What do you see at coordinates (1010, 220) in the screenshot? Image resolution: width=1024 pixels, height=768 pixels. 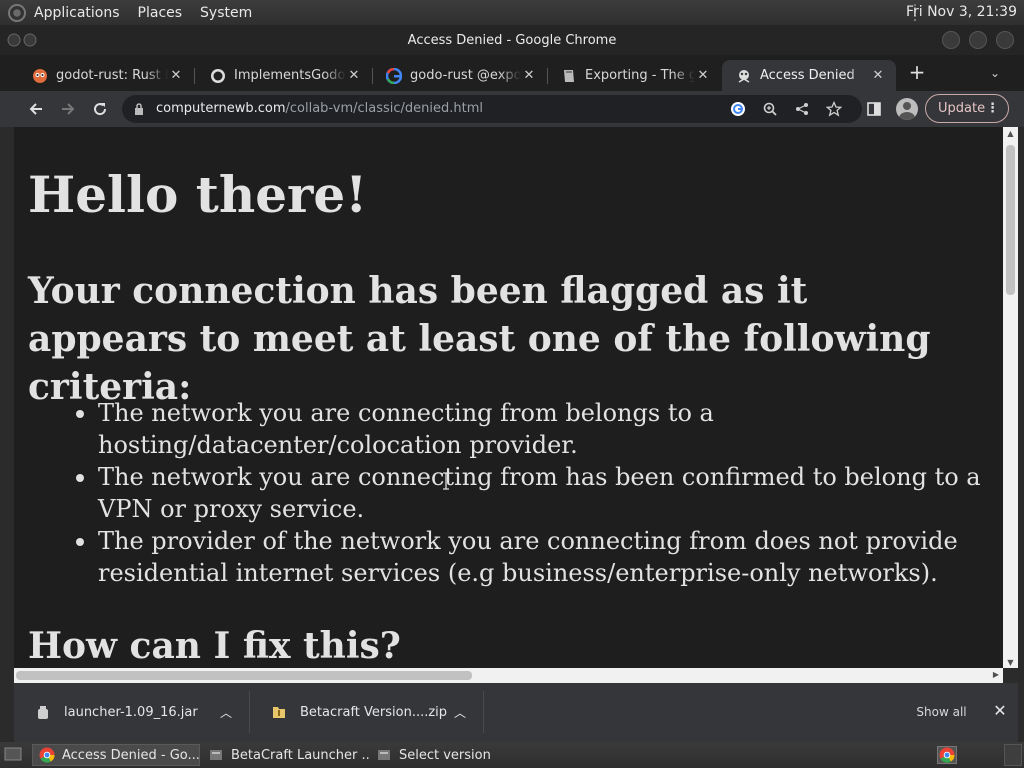 I see `vertical-scroll-thumb` at bounding box center [1010, 220].